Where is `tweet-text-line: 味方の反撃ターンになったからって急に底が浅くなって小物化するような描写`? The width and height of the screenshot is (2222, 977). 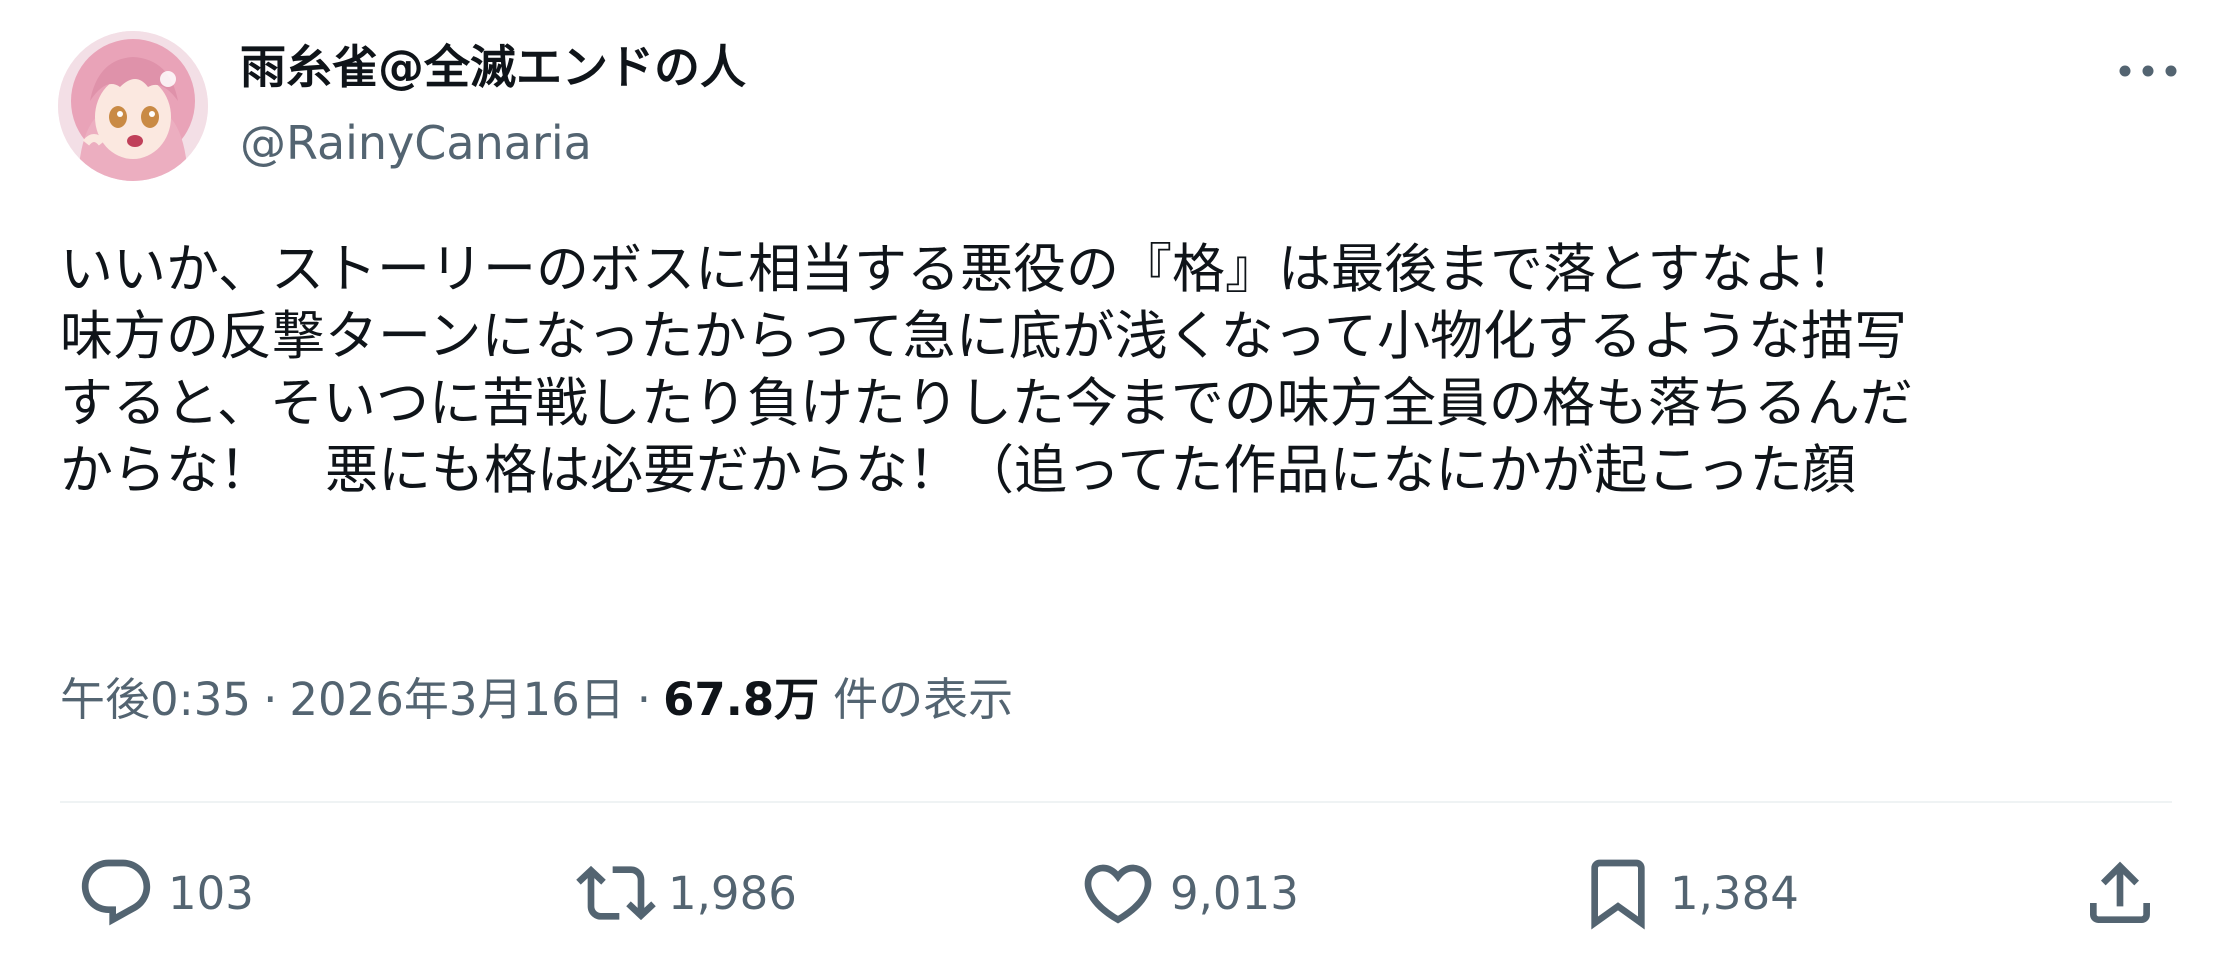
tweet-text-line: 味方の反撃ターンになったからって急に底が浅くなって小物化するような描写 is located at coordinates (984, 336).